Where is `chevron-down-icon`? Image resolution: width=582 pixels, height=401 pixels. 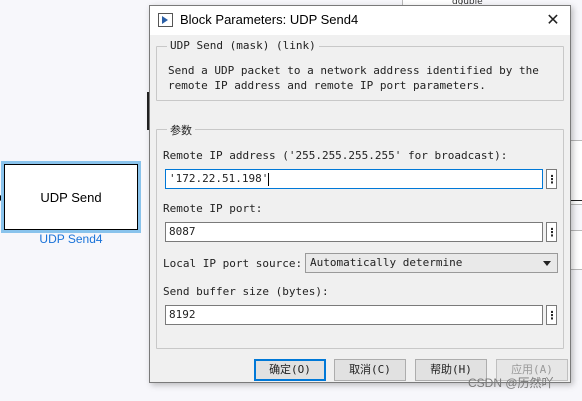 chevron-down-icon is located at coordinates (547, 263).